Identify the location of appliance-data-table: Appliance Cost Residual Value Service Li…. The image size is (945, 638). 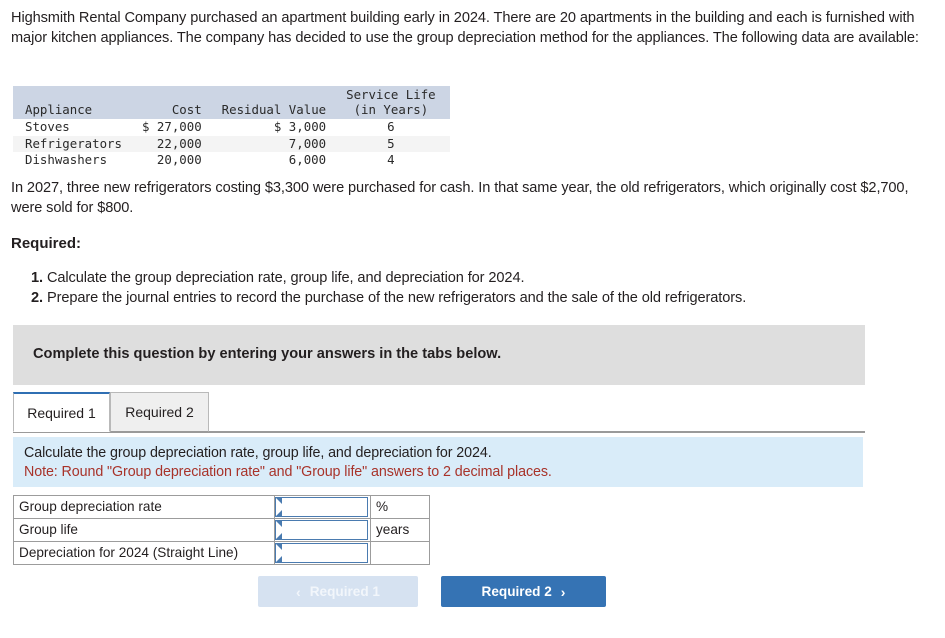
(231, 127).